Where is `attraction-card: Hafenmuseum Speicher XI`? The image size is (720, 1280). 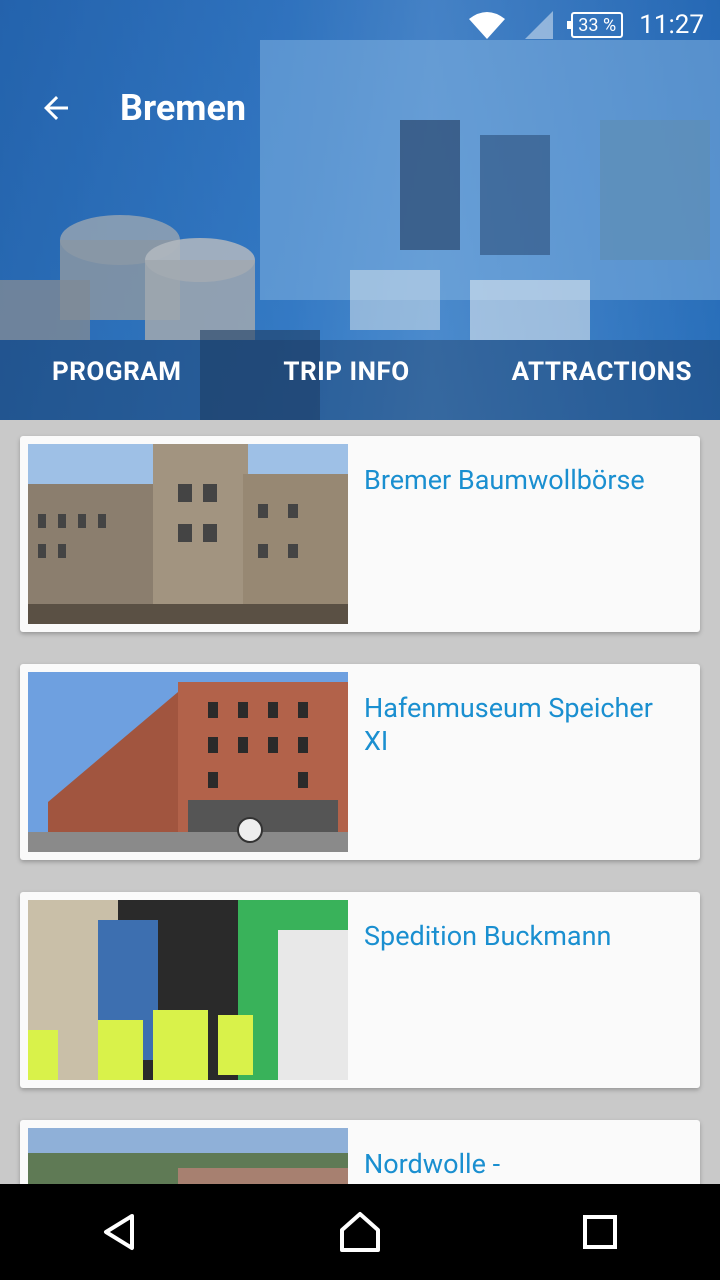 attraction-card: Hafenmuseum Speicher XI is located at coordinates (360, 762).